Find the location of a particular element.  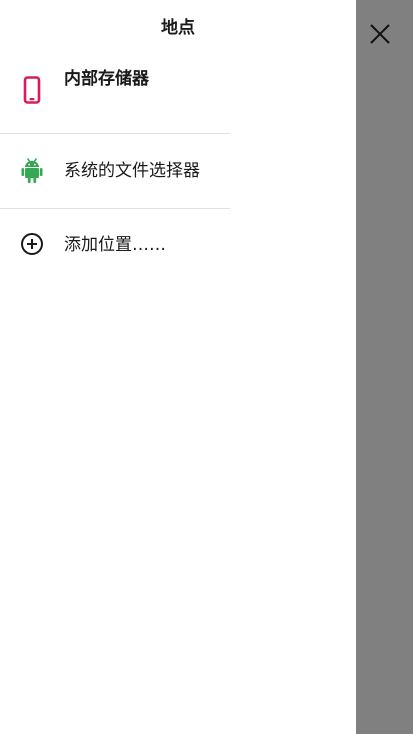

location-item-label: 内部存储器 is located at coordinates (106, 79).